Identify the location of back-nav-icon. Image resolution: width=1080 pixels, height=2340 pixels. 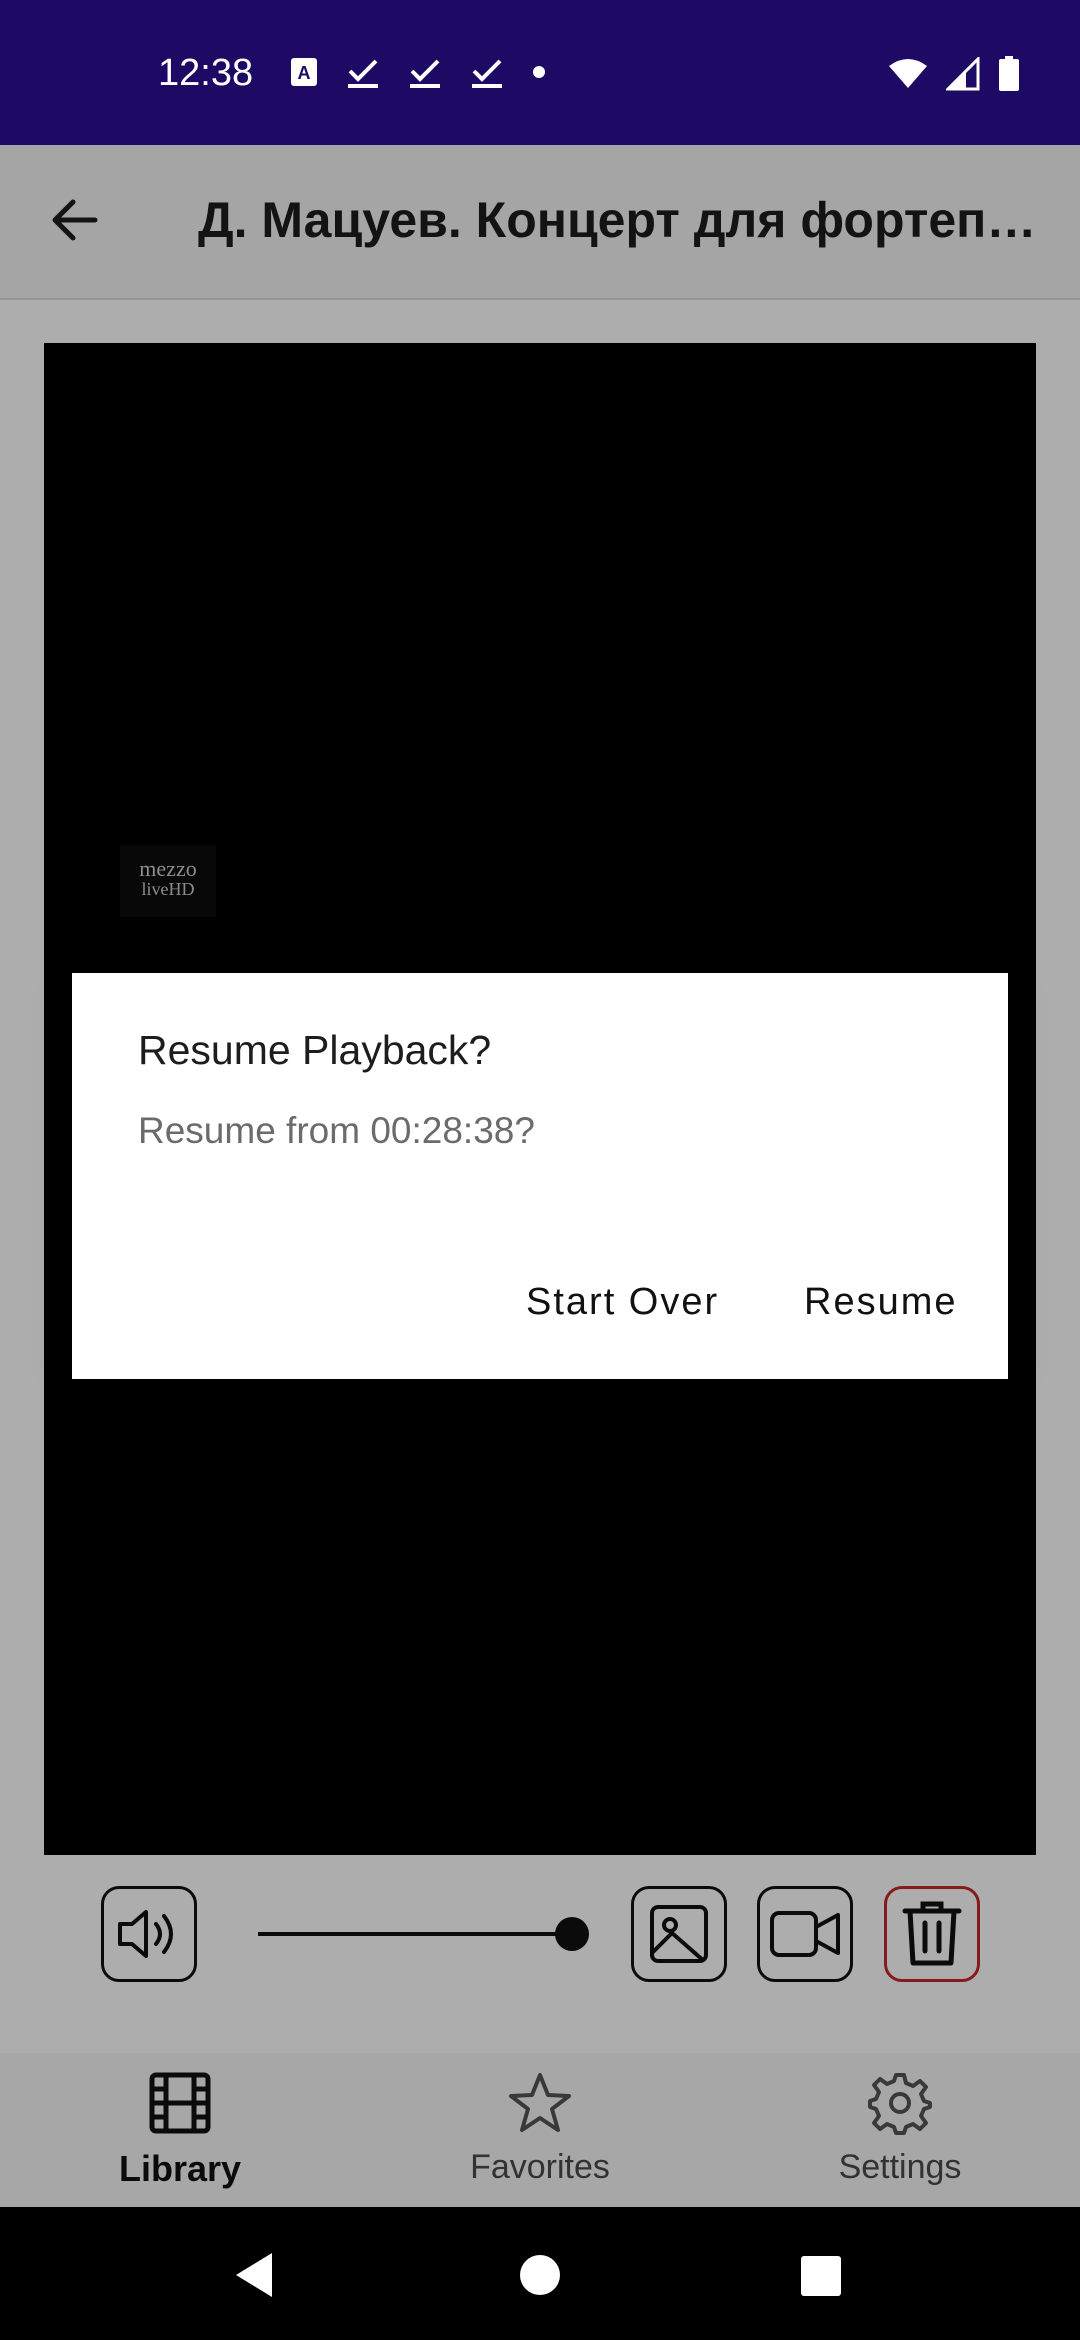
(254, 2275).